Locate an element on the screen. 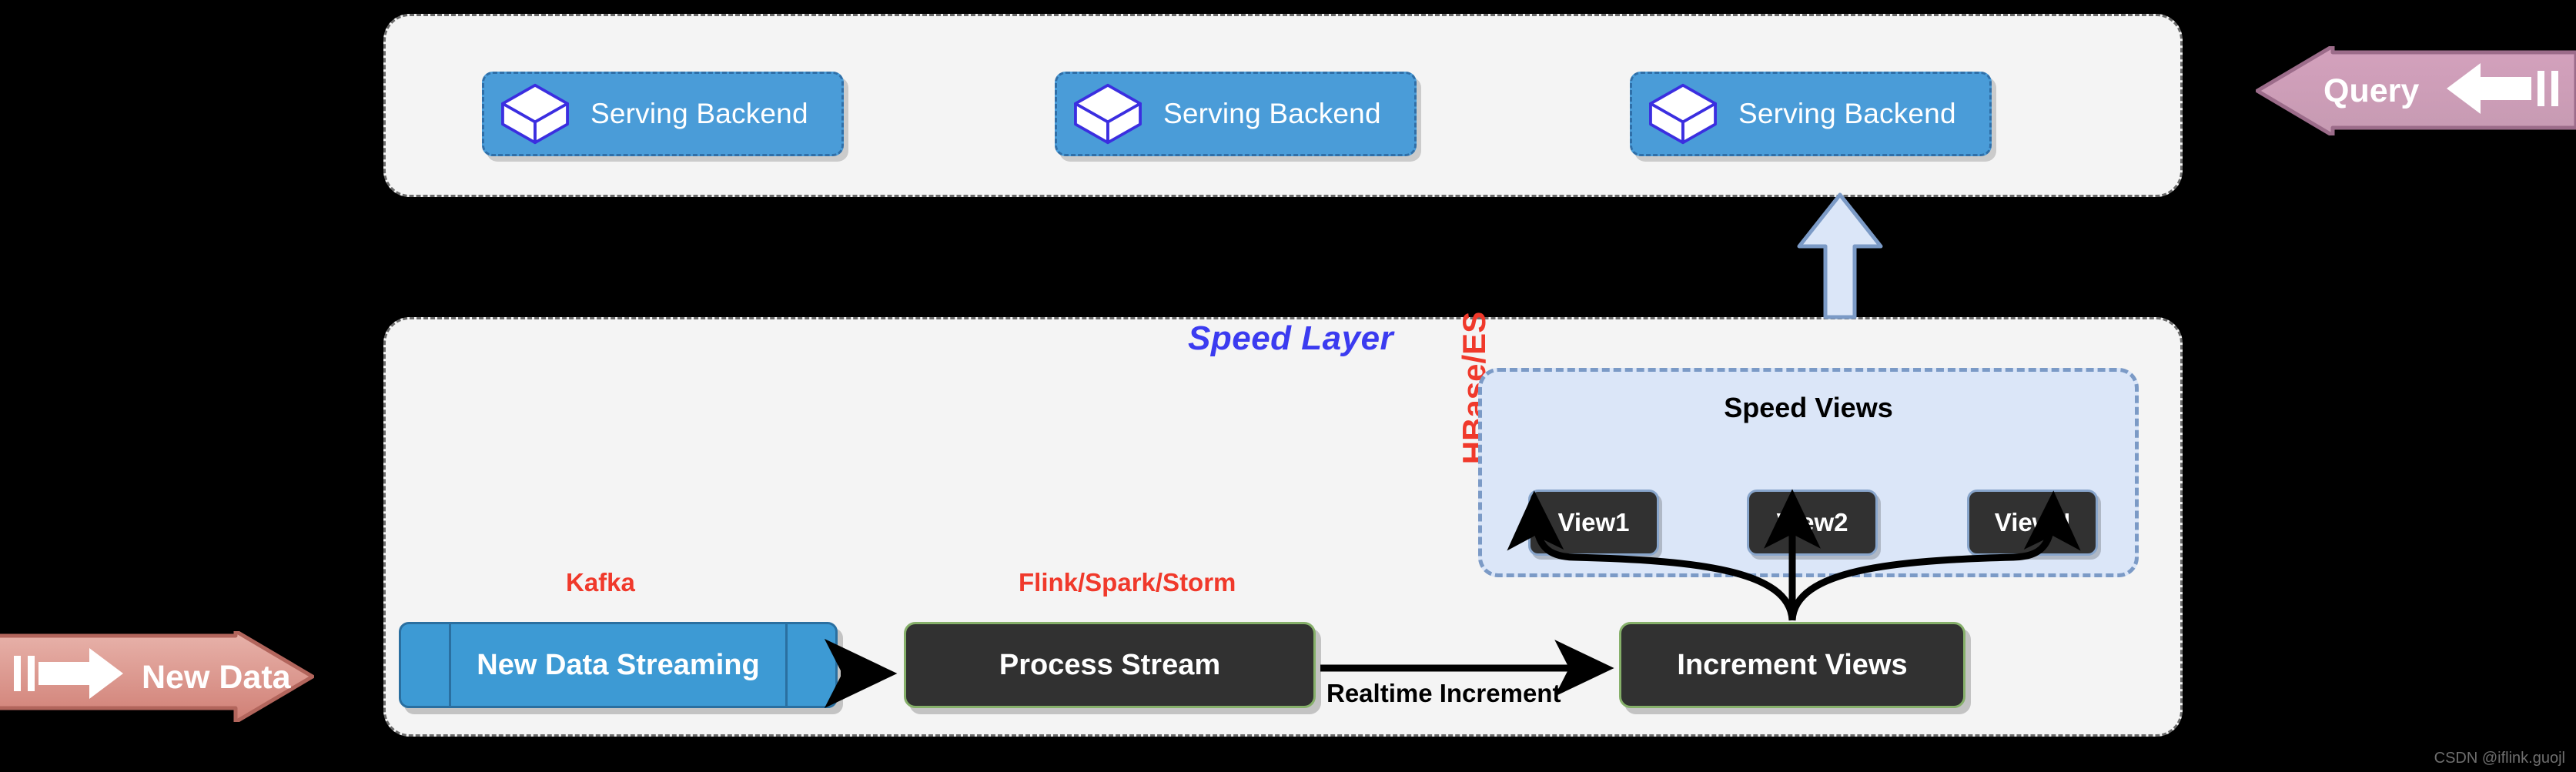 This screenshot has height=772, width=2576. speed-to-serving-arrow is located at coordinates (1840, 255).